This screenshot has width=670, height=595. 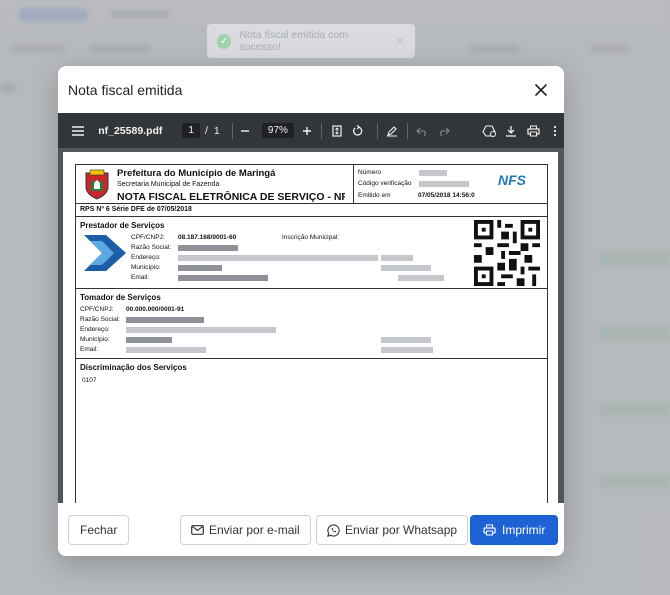 I want to click on emitido-value: 07/05/2018 14:56:0, so click(x=446, y=195).